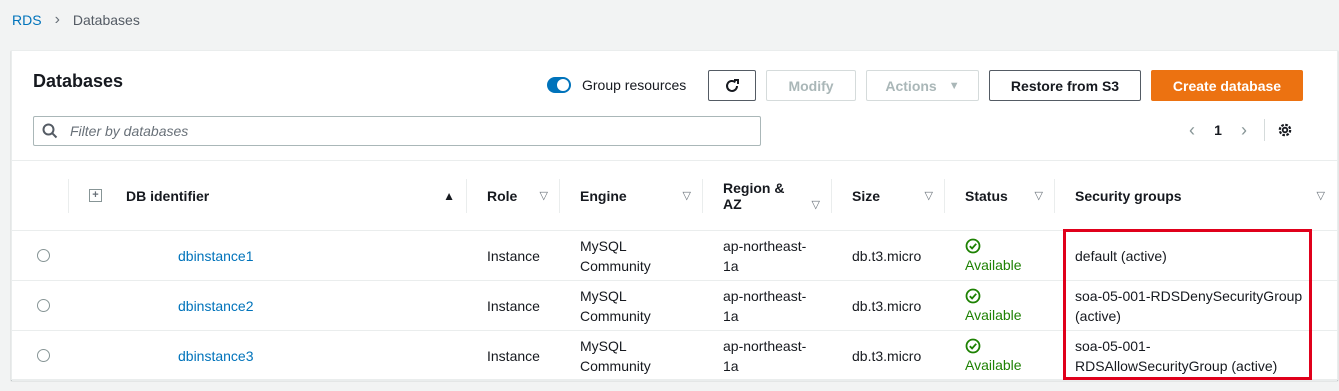 This screenshot has height=391, width=1339. What do you see at coordinates (888, 195) in the screenshot?
I see `column-size: Size ▽` at bounding box center [888, 195].